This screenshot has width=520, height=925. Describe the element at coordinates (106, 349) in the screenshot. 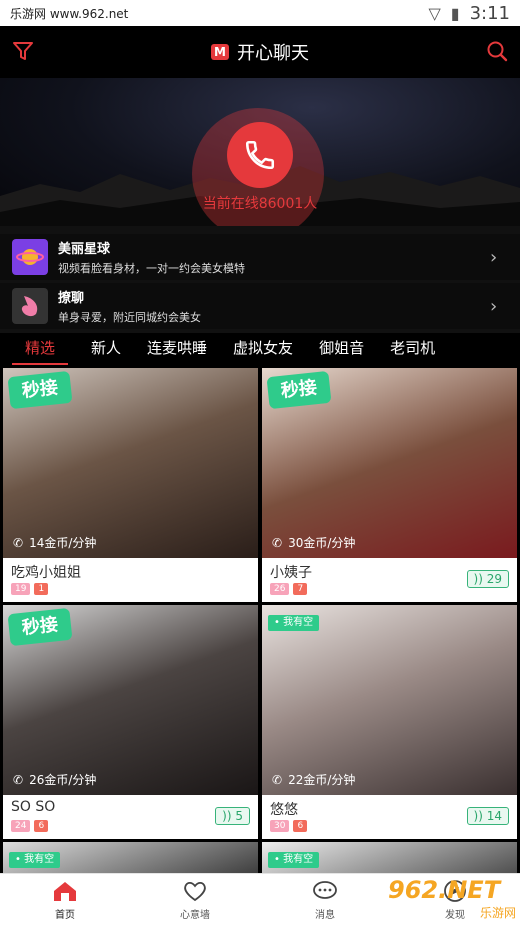

I see `tab-newcomers: 新人` at that location.